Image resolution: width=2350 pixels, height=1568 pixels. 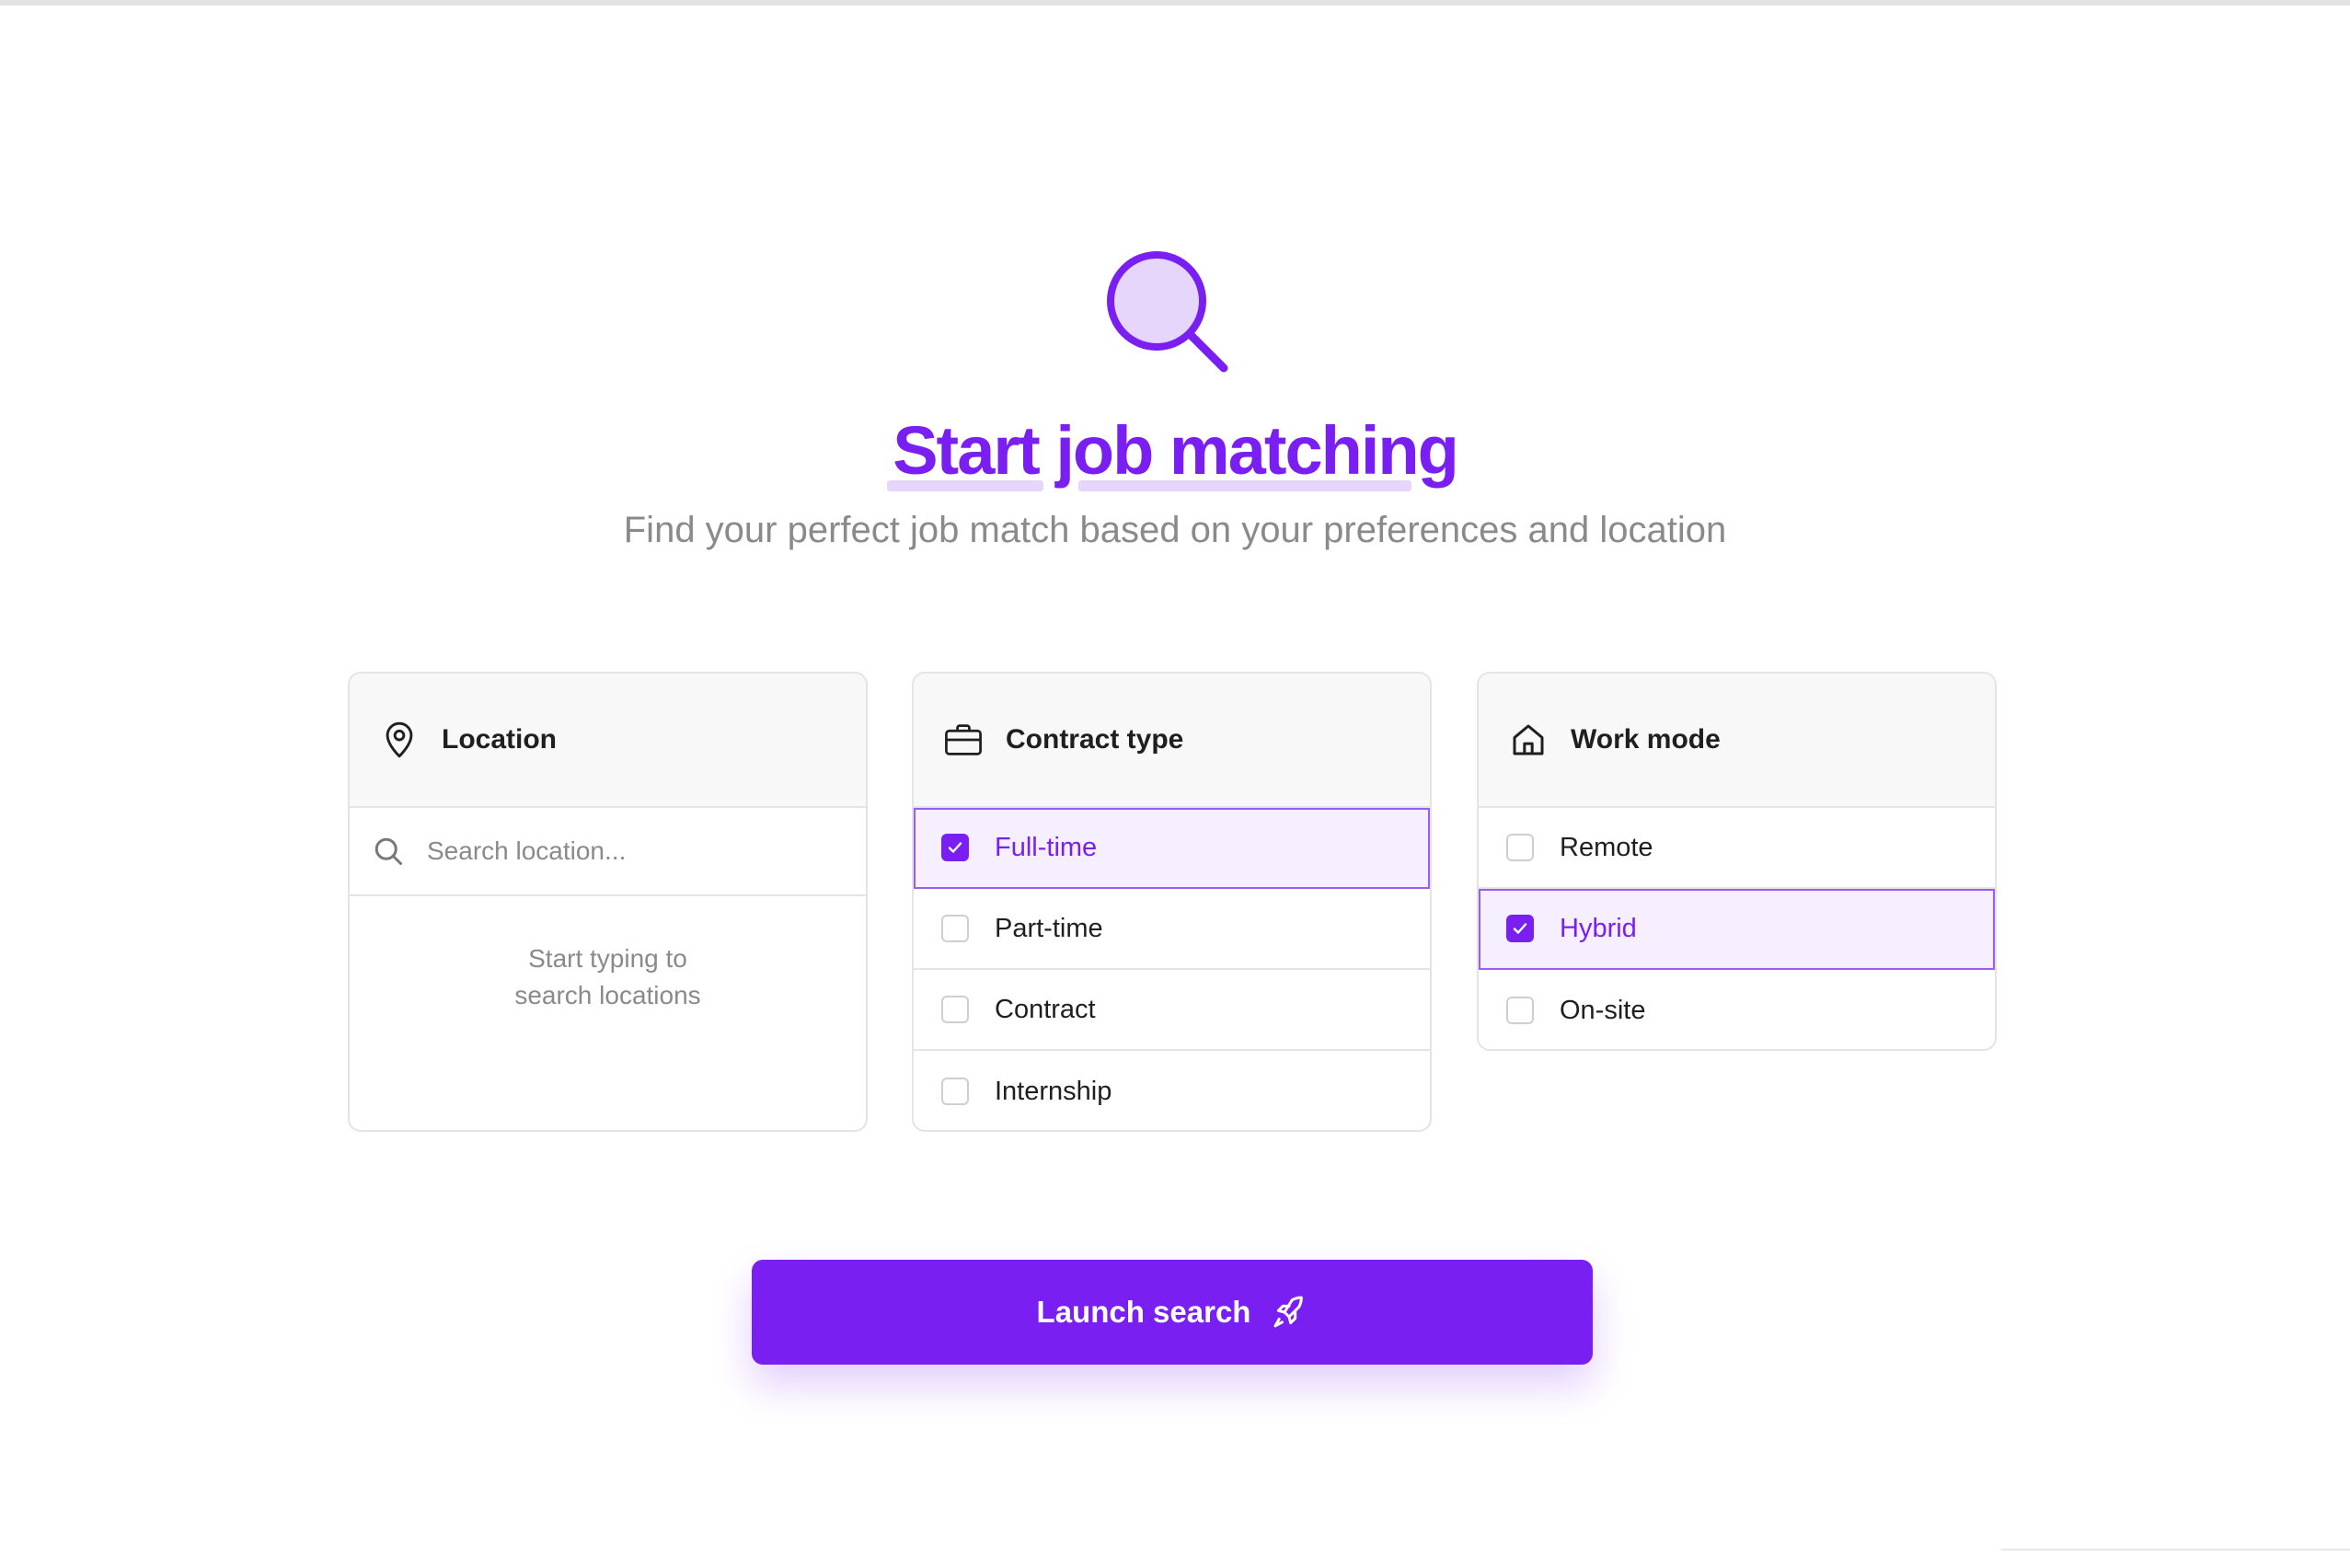 What do you see at coordinates (607, 959) in the screenshot?
I see `empty-hint-line-1: Start typing to` at bounding box center [607, 959].